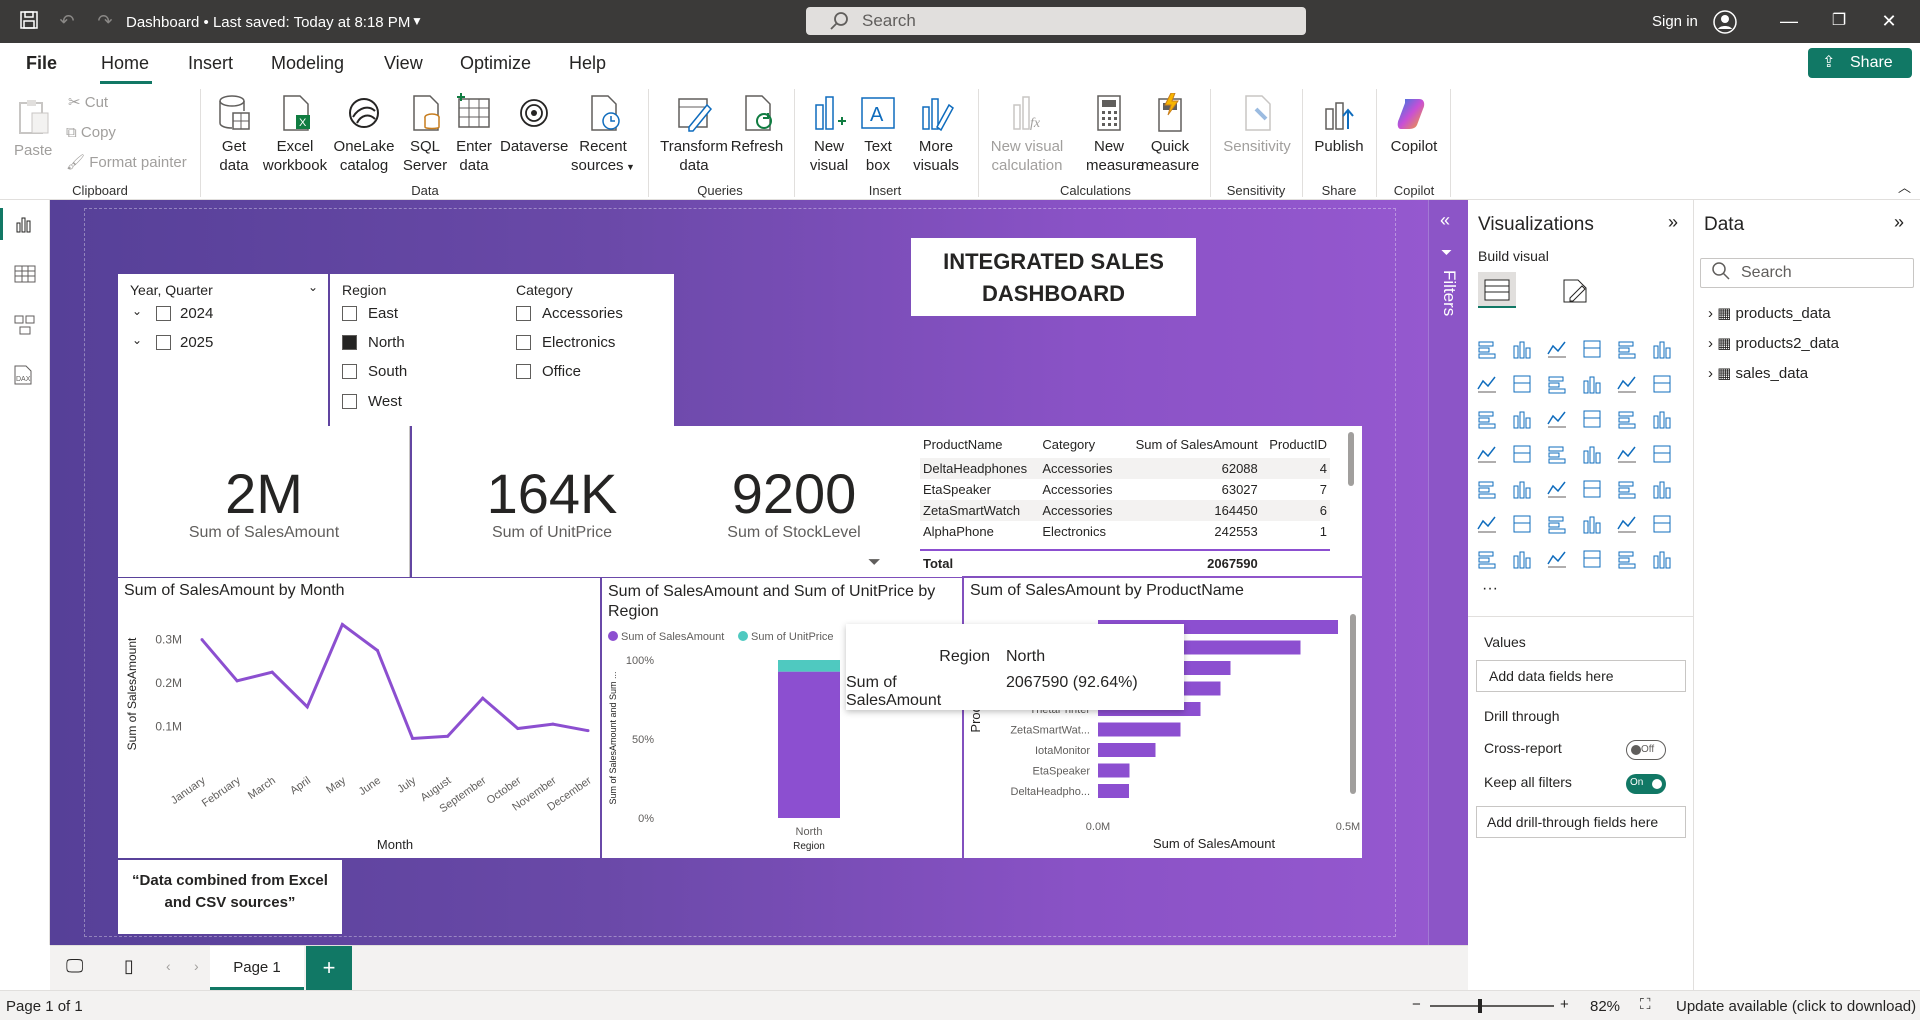 The height and width of the screenshot is (1020, 1920). Describe the element at coordinates (1170, 134) in the screenshot. I see `quick-measure-button: Quick measure` at that location.